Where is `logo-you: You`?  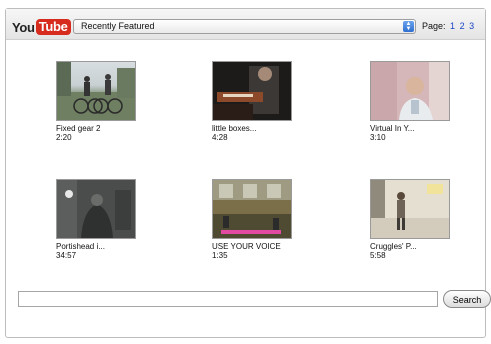
logo-you: You is located at coordinates (23, 27).